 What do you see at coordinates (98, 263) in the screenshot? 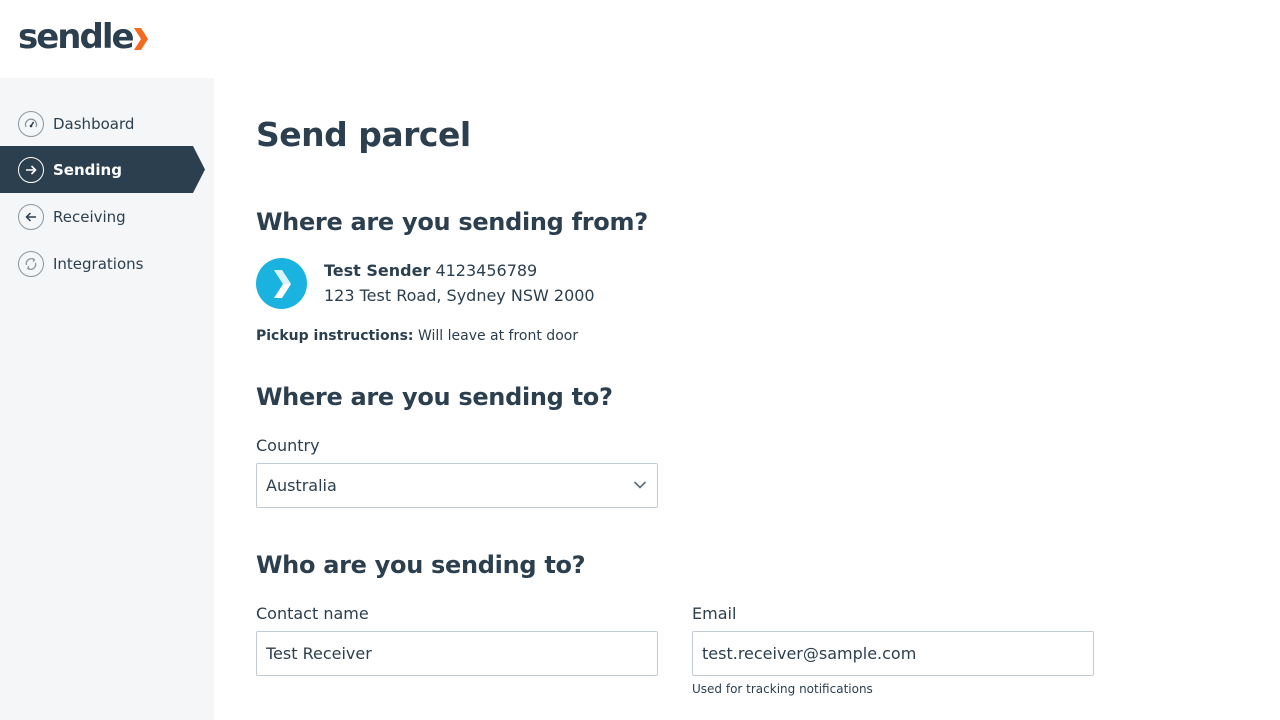
I see `sidebar-item-label: Integrations` at bounding box center [98, 263].